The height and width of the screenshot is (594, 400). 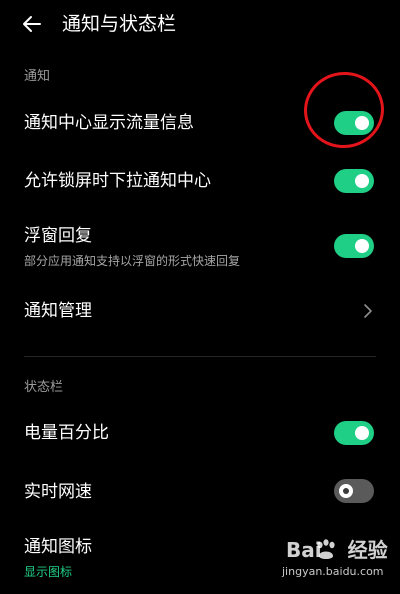 What do you see at coordinates (339, 564) in the screenshot?
I see `baidu-jingyan-watermark: Bai 经验 jingyan.baidu.com` at bounding box center [339, 564].